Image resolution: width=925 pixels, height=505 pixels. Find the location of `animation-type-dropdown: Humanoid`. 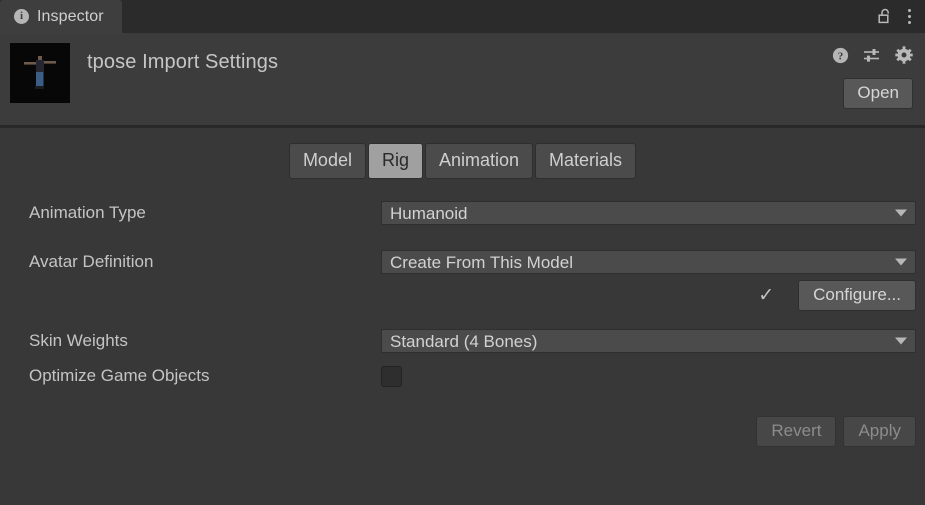

animation-type-dropdown: Humanoid is located at coordinates (648, 213).